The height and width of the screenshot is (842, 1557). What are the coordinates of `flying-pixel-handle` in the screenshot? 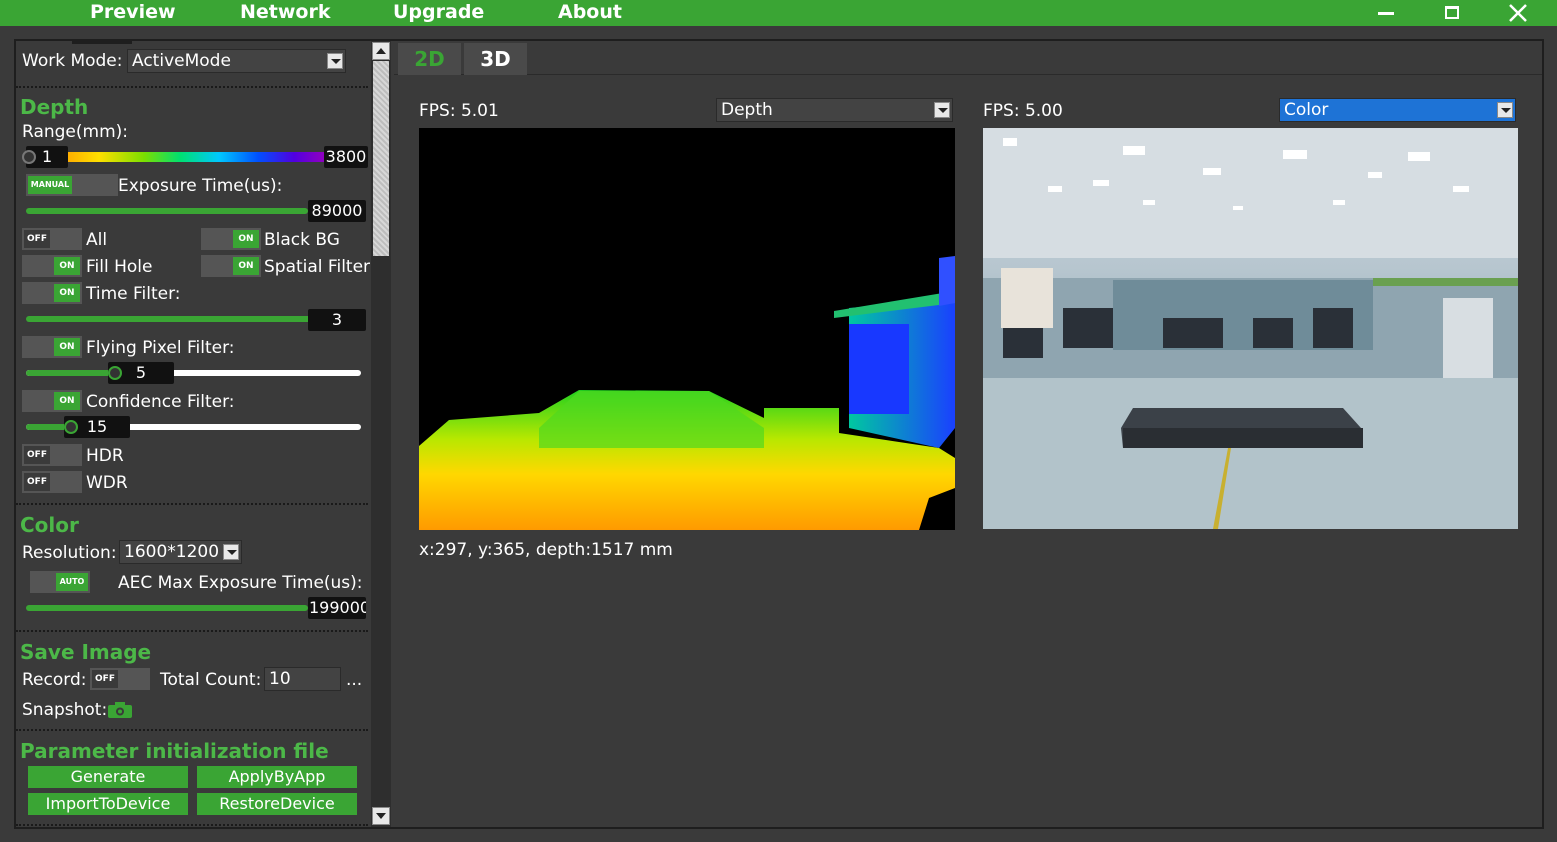 It's located at (115, 373).